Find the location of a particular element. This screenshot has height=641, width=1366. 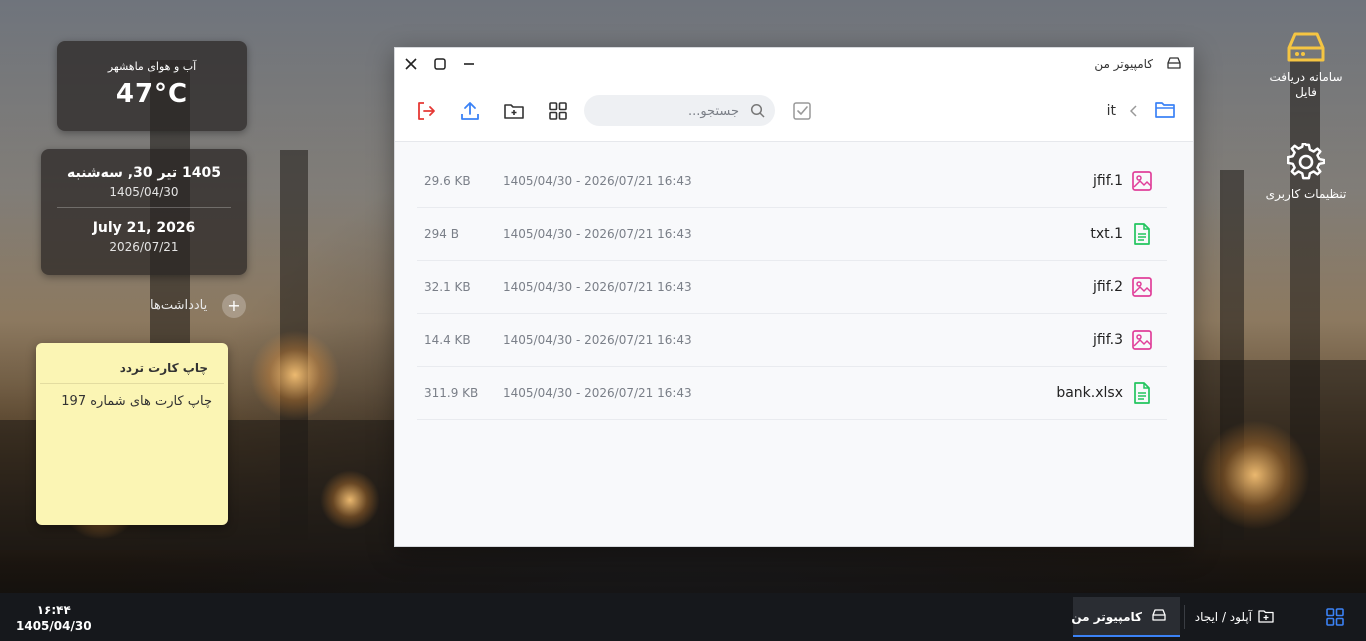

window-titlebar: کامپیوتر من is located at coordinates (794, 64).